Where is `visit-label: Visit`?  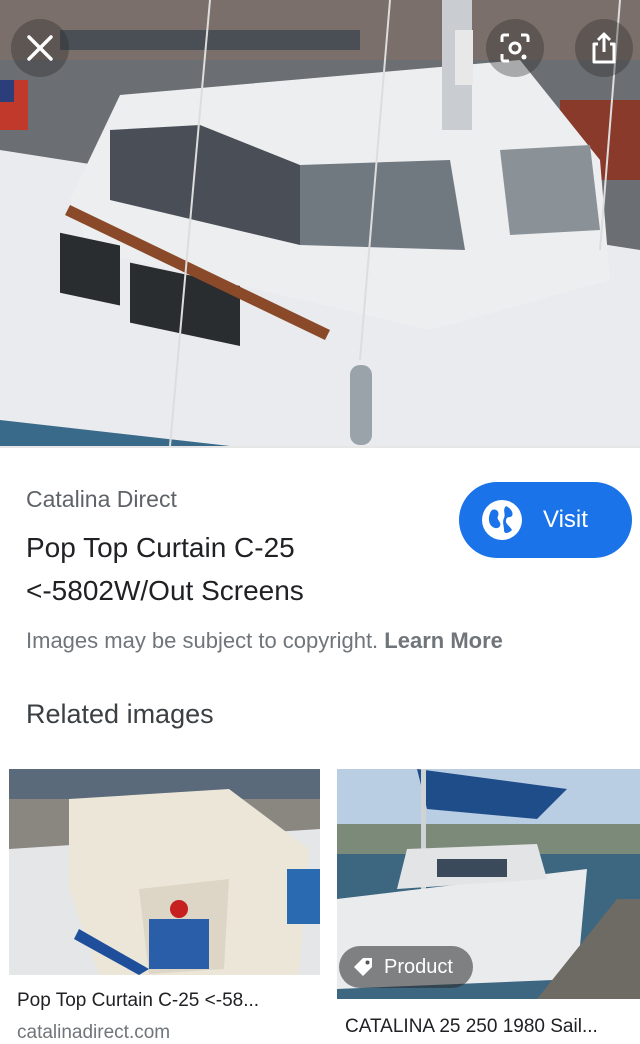
visit-label: Visit is located at coordinates (565, 519).